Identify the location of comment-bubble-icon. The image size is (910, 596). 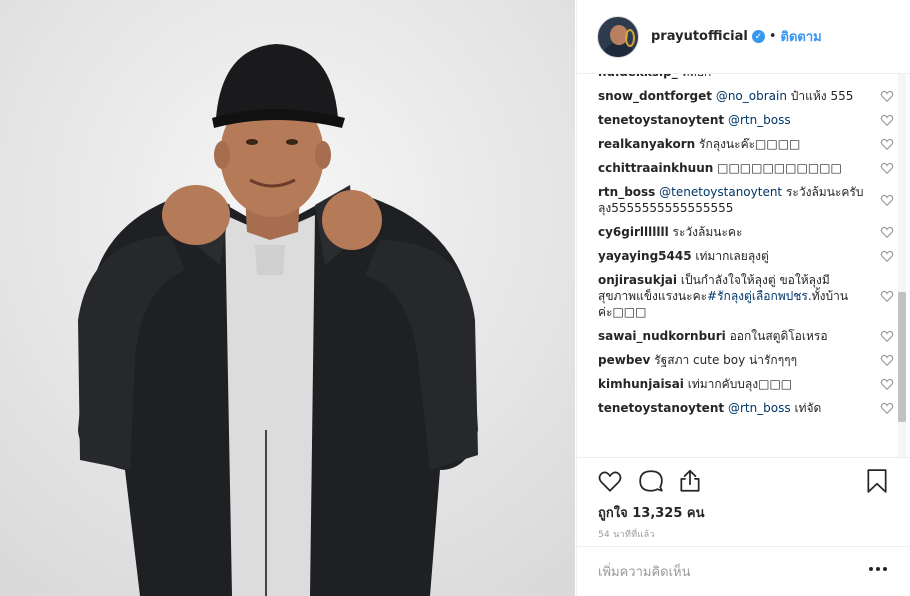
(651, 481).